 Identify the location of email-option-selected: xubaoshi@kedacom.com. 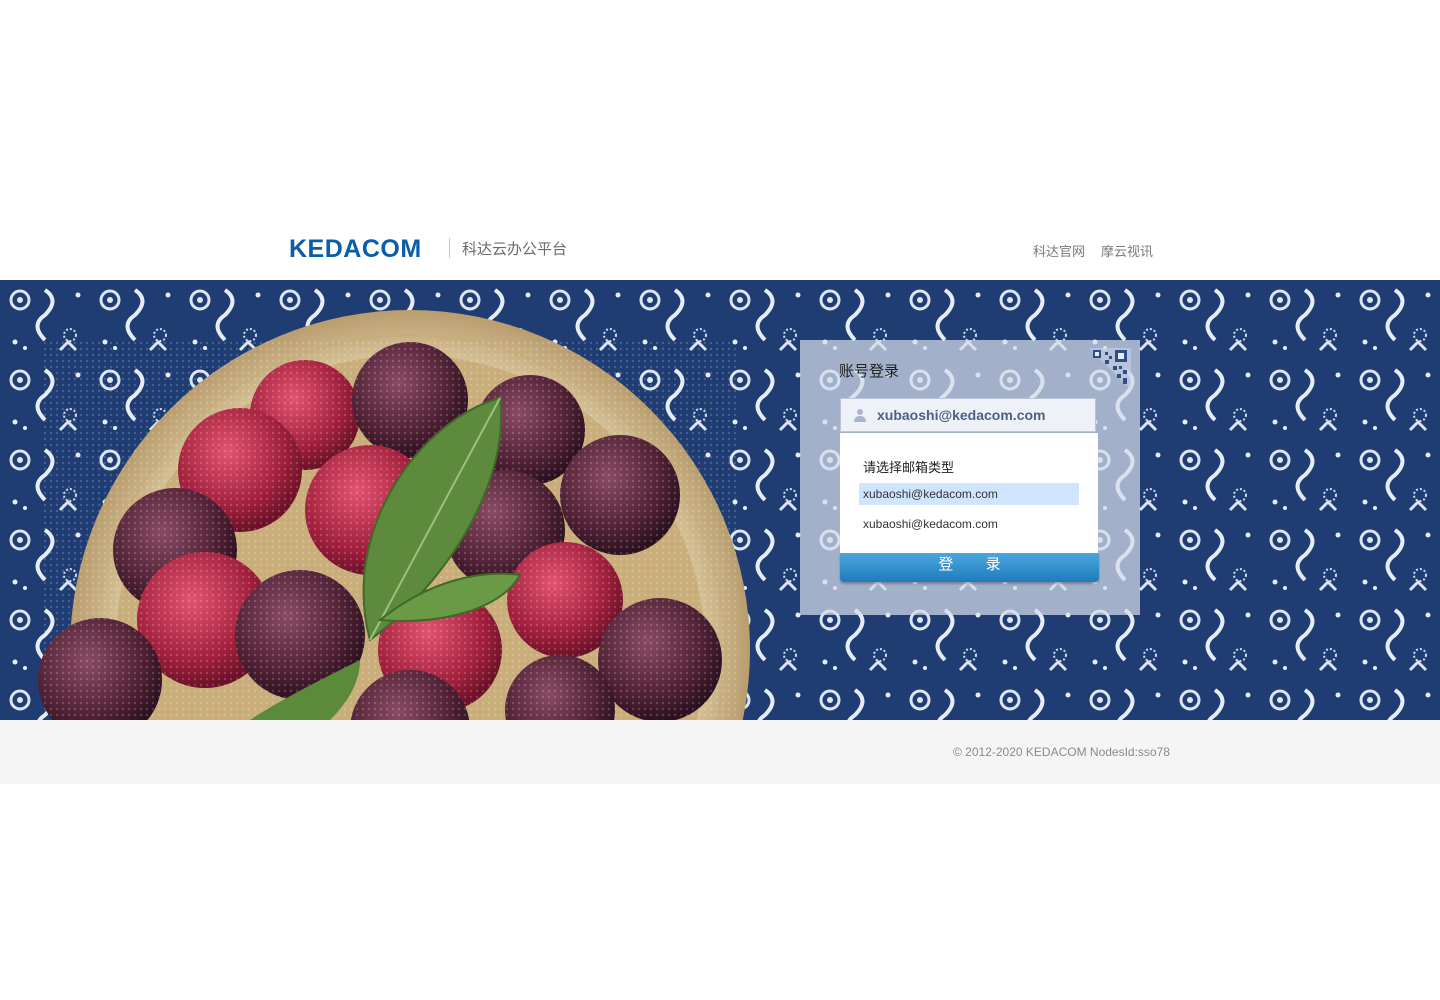
(969, 494).